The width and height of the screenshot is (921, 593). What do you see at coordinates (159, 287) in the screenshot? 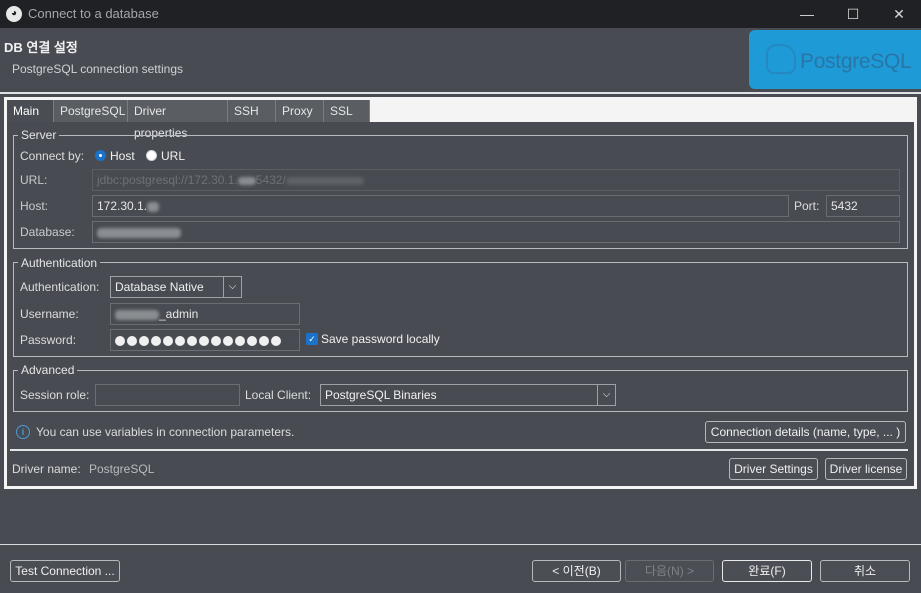
I see `auth-type-value: Database Native` at bounding box center [159, 287].